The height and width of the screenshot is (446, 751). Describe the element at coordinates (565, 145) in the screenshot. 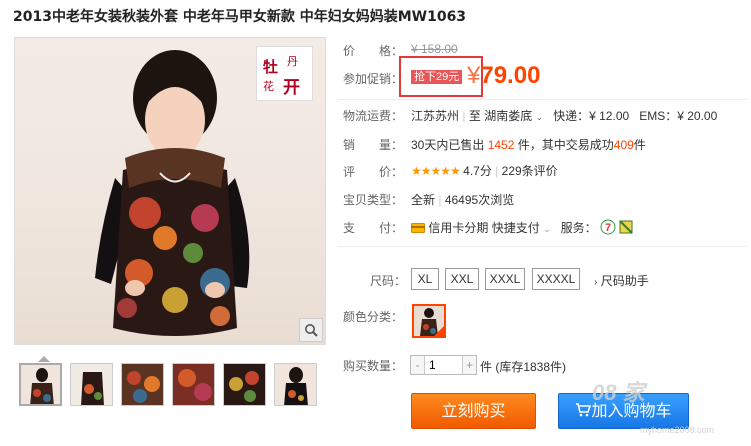

I see `sales-mid: 件，其中交易成功` at that location.